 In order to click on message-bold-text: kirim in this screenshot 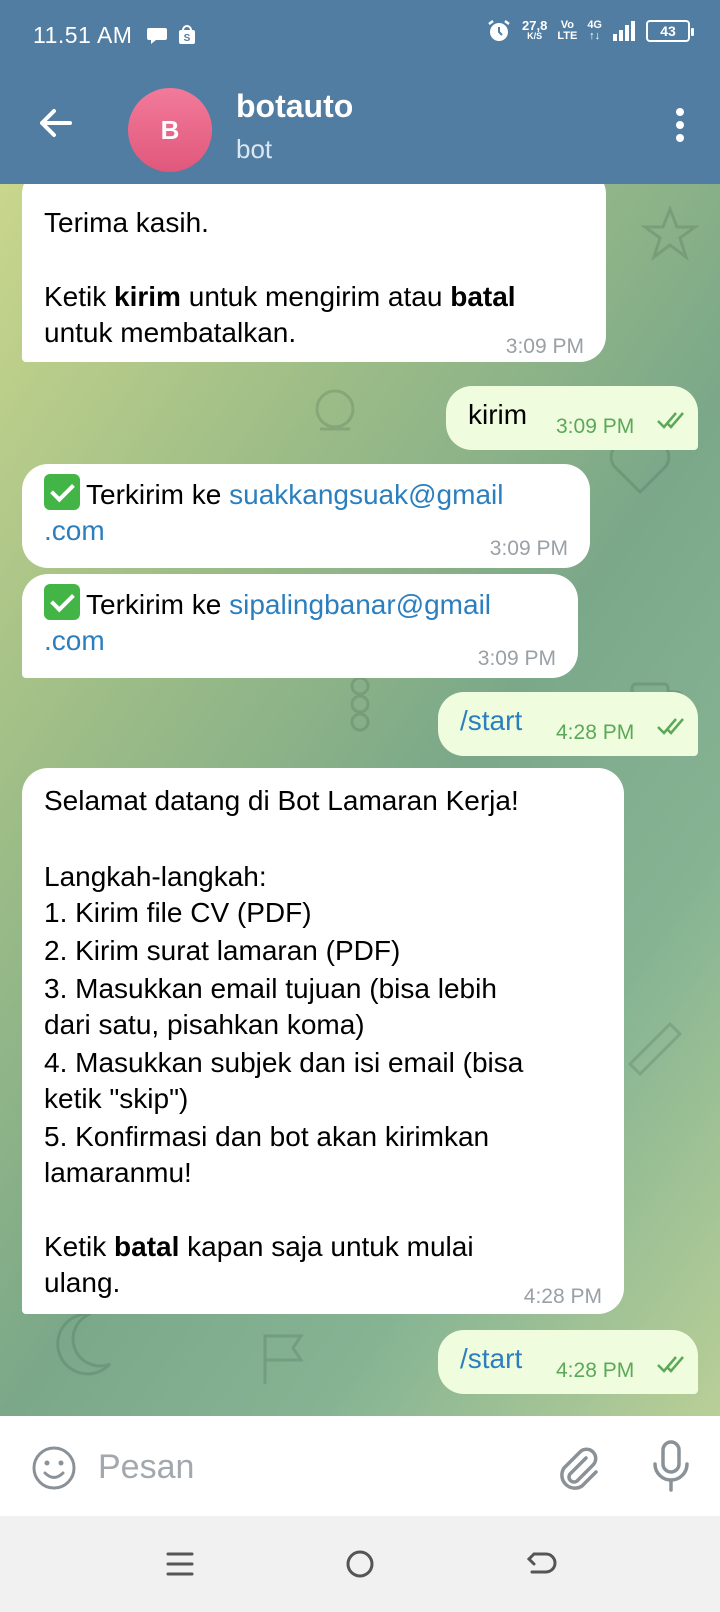, I will do `click(147, 296)`.